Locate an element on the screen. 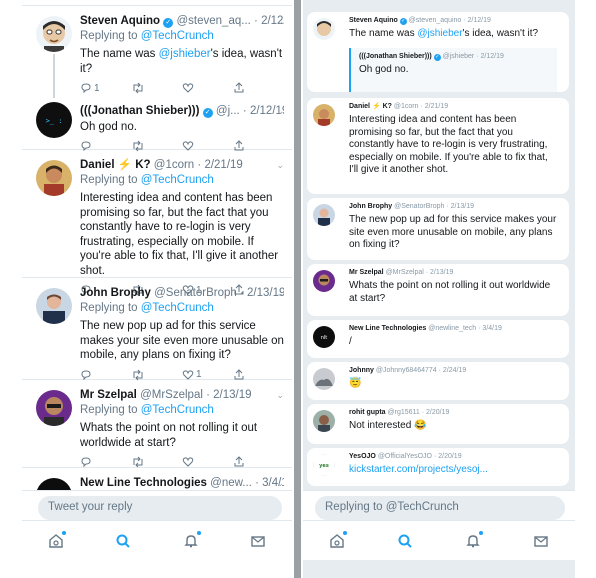 This screenshot has height=578, width=596. card-johnny: Johnny @Johnny68464774 · 2/24/19 😇 is located at coordinates (438, 381).